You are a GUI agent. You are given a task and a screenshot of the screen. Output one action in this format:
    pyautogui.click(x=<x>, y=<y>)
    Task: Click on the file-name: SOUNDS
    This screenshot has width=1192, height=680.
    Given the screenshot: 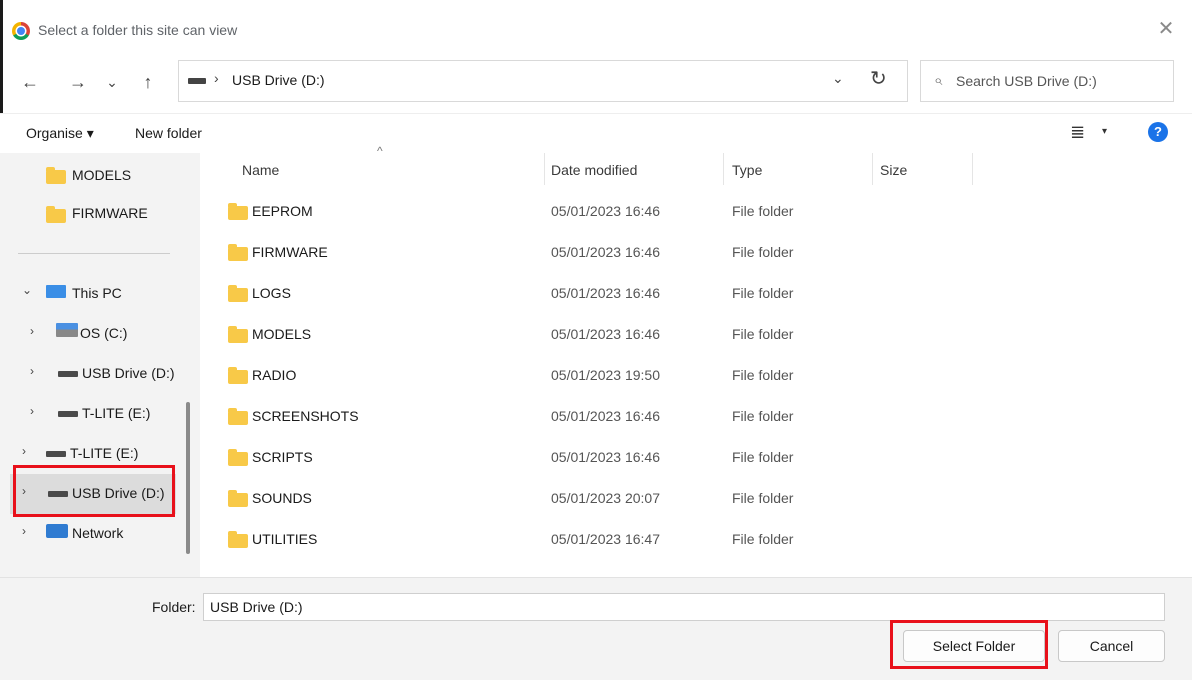 What is the action you would take?
    pyautogui.click(x=282, y=498)
    